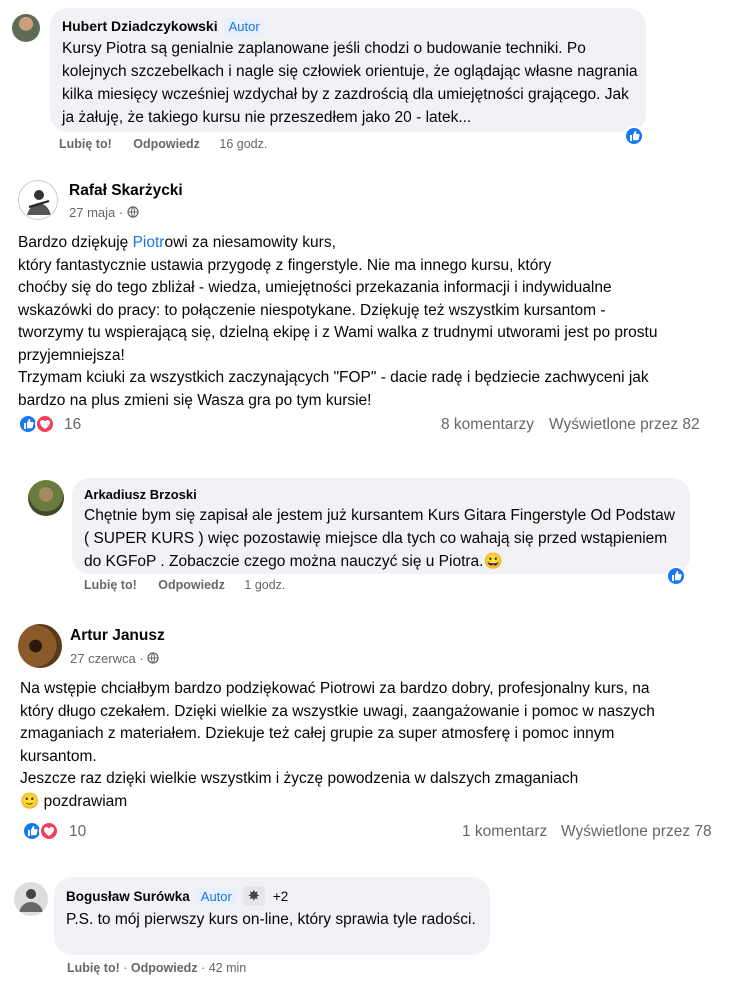 This screenshot has width=732, height=987. What do you see at coordinates (493, 561) in the screenshot?
I see `grinning-emoji: 😀` at bounding box center [493, 561].